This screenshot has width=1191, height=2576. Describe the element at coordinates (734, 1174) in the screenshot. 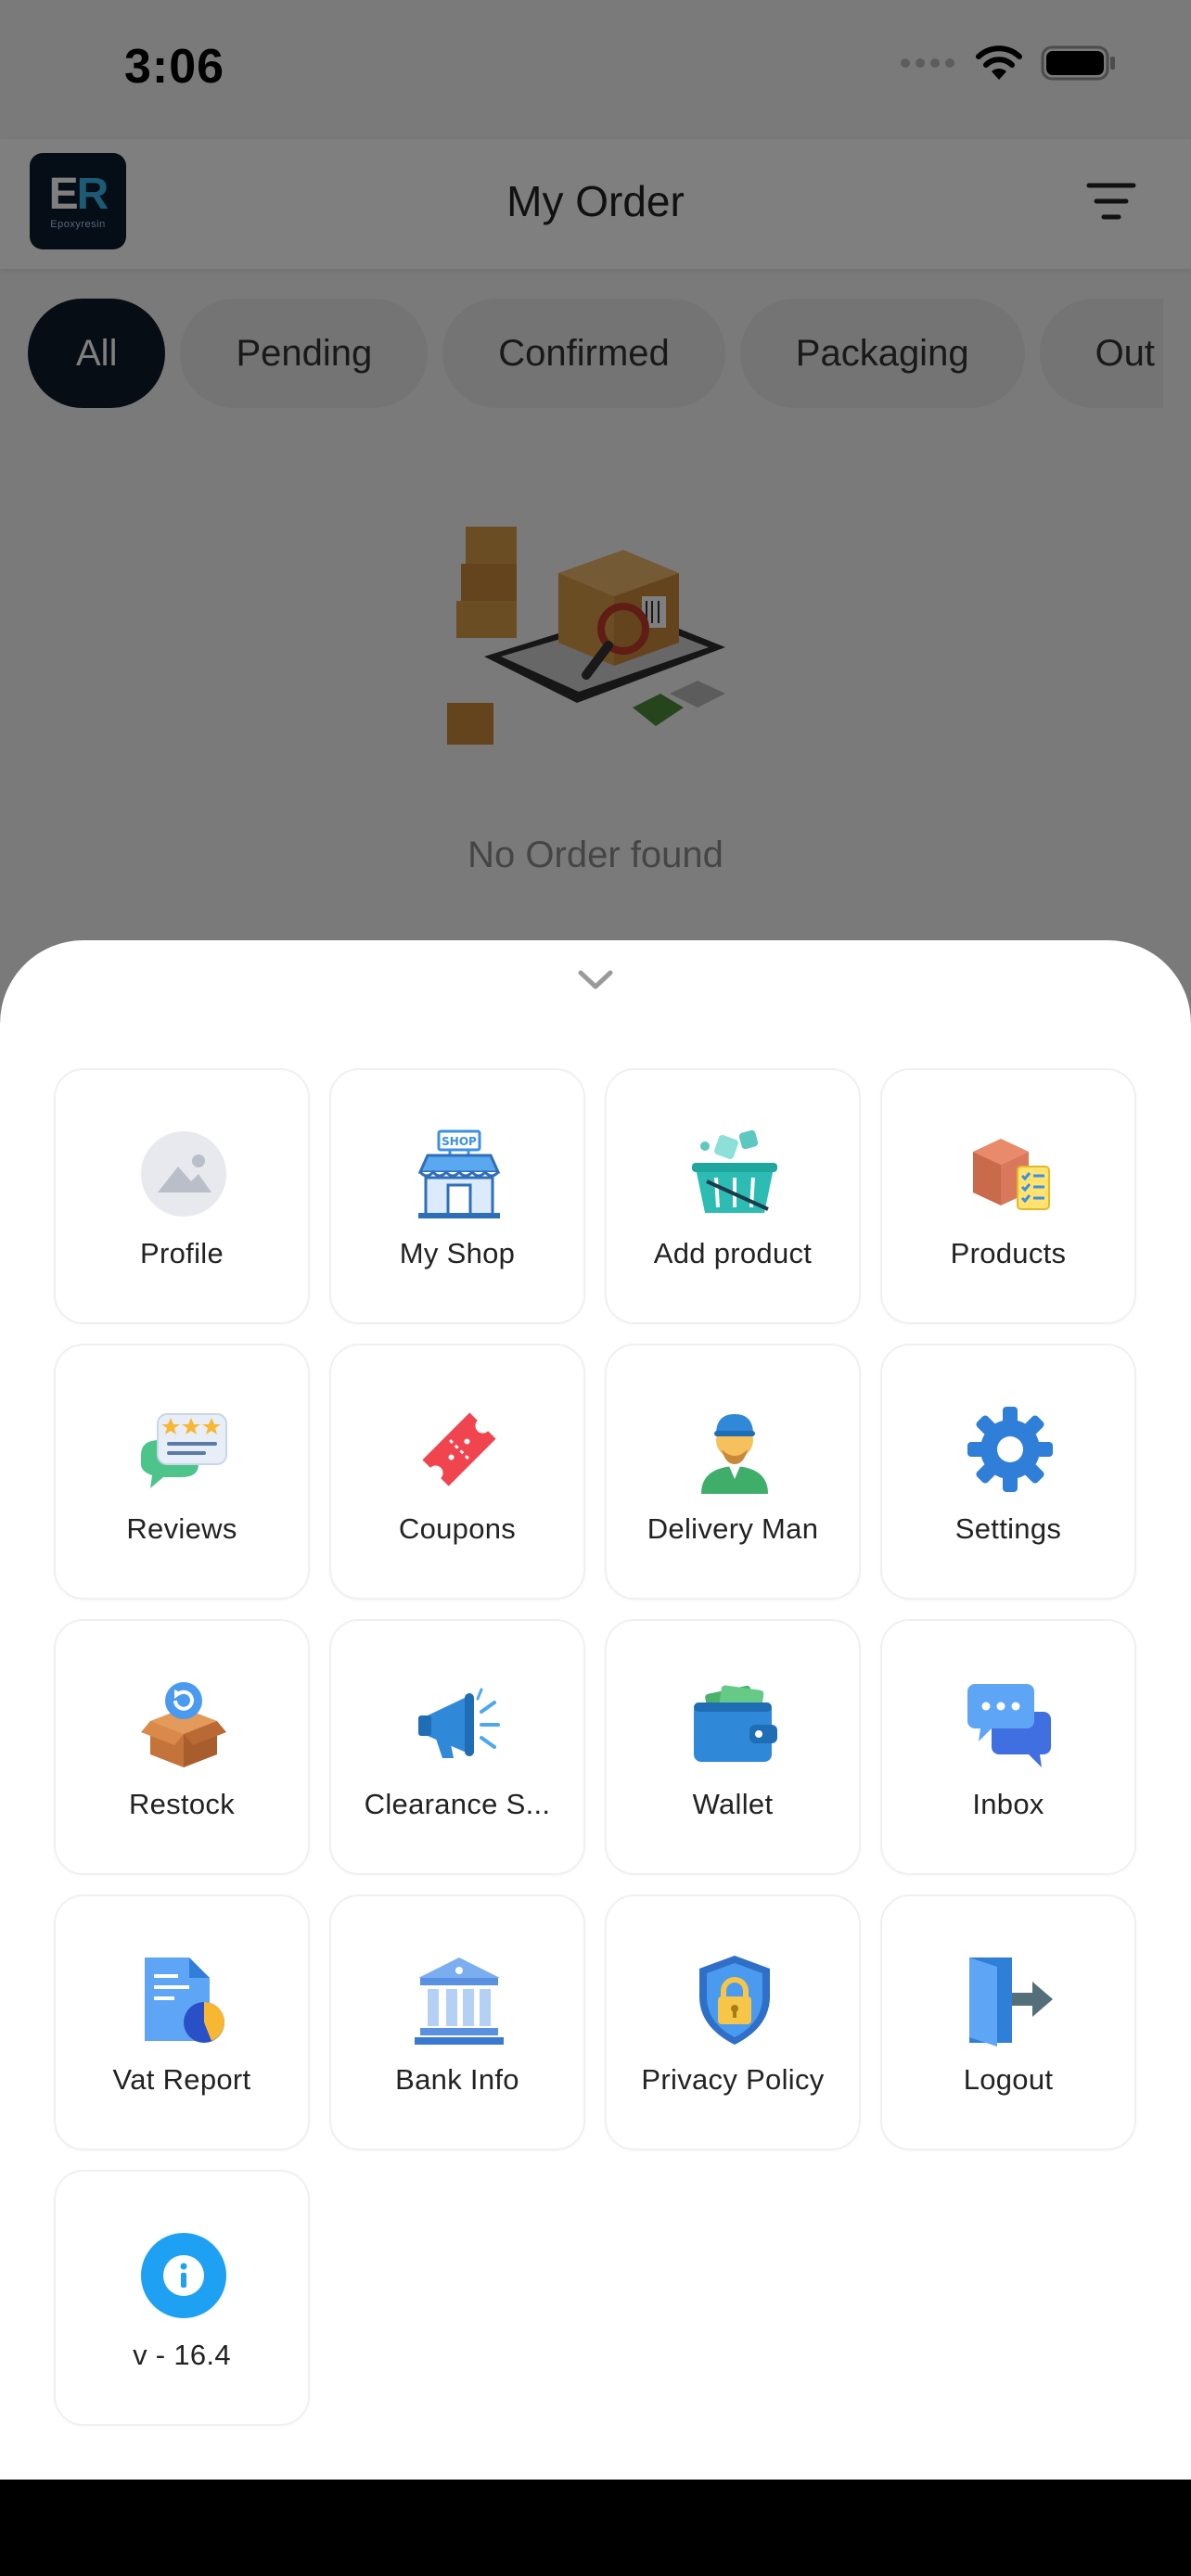

I see `basket-icon` at that location.